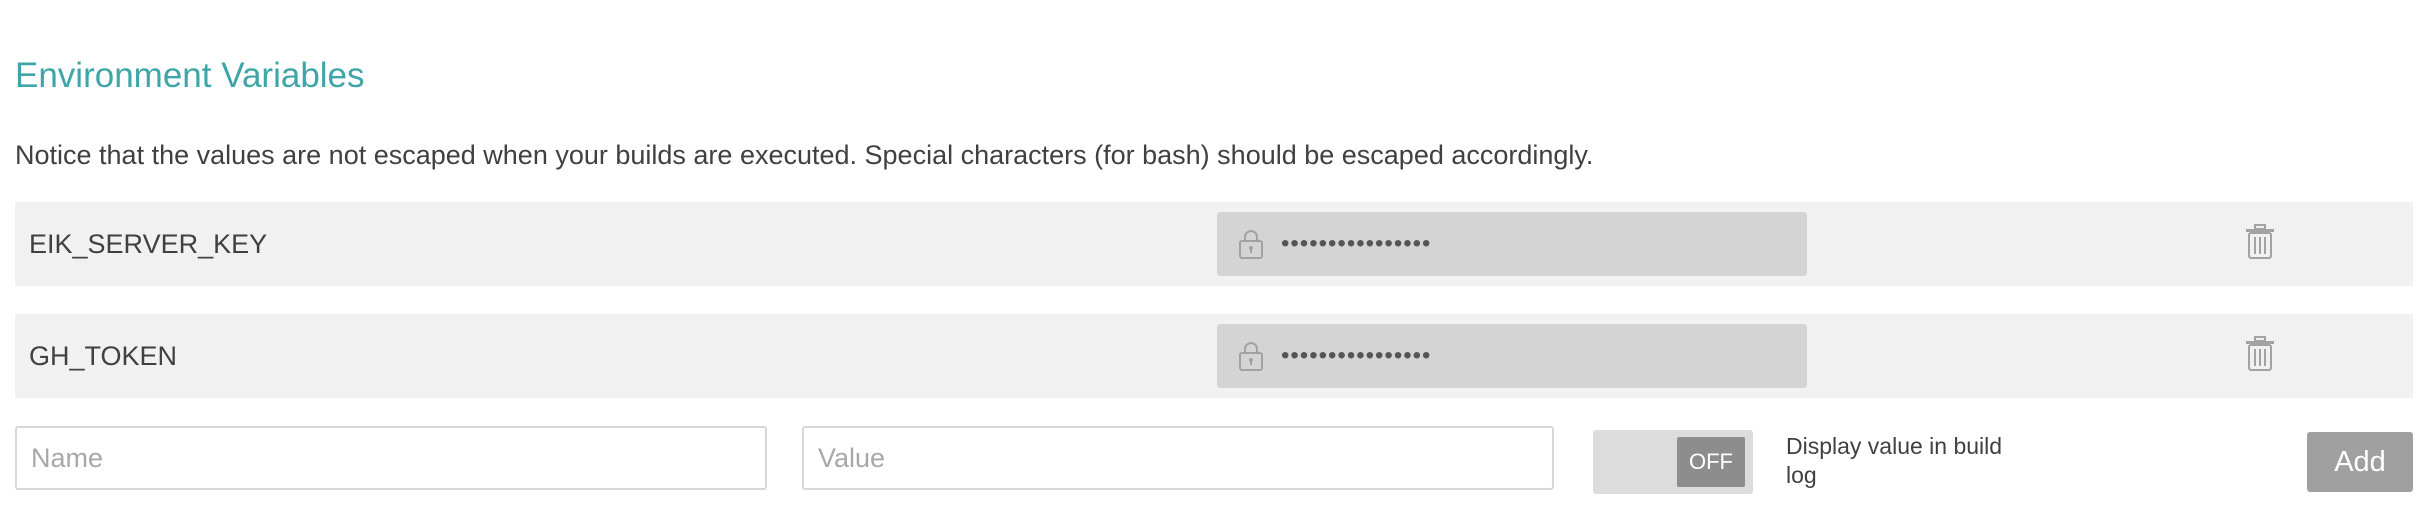 The height and width of the screenshot is (518, 2428). I want to click on name-input, so click(391, 458).